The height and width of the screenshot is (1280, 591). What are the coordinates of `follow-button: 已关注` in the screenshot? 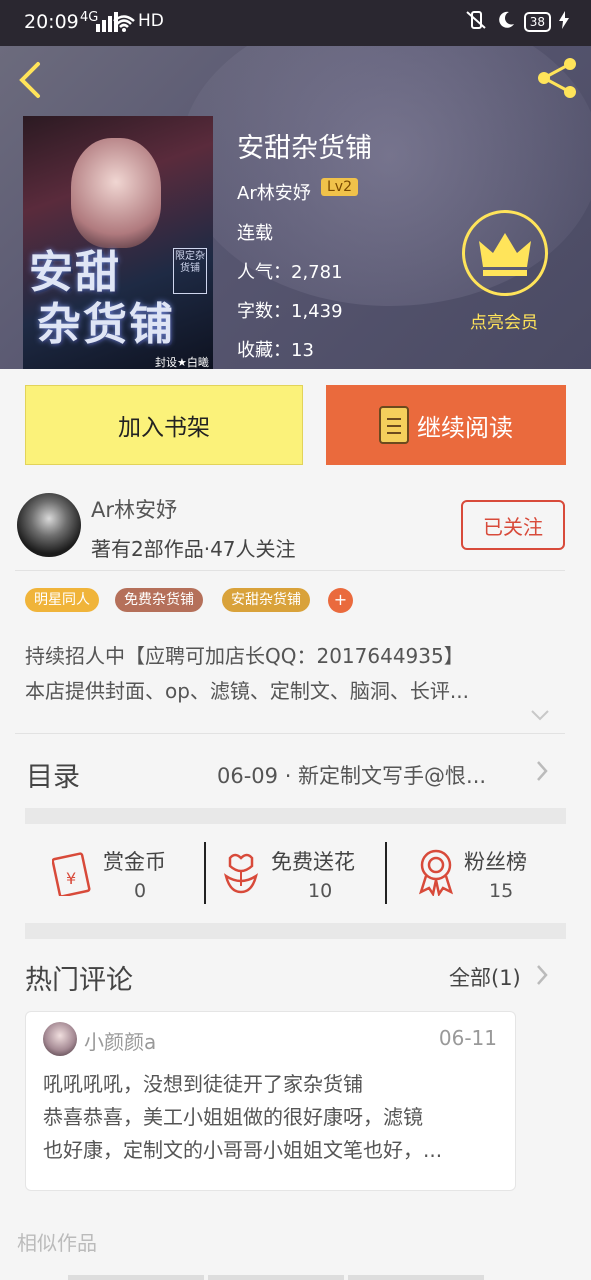 It's located at (513, 525).